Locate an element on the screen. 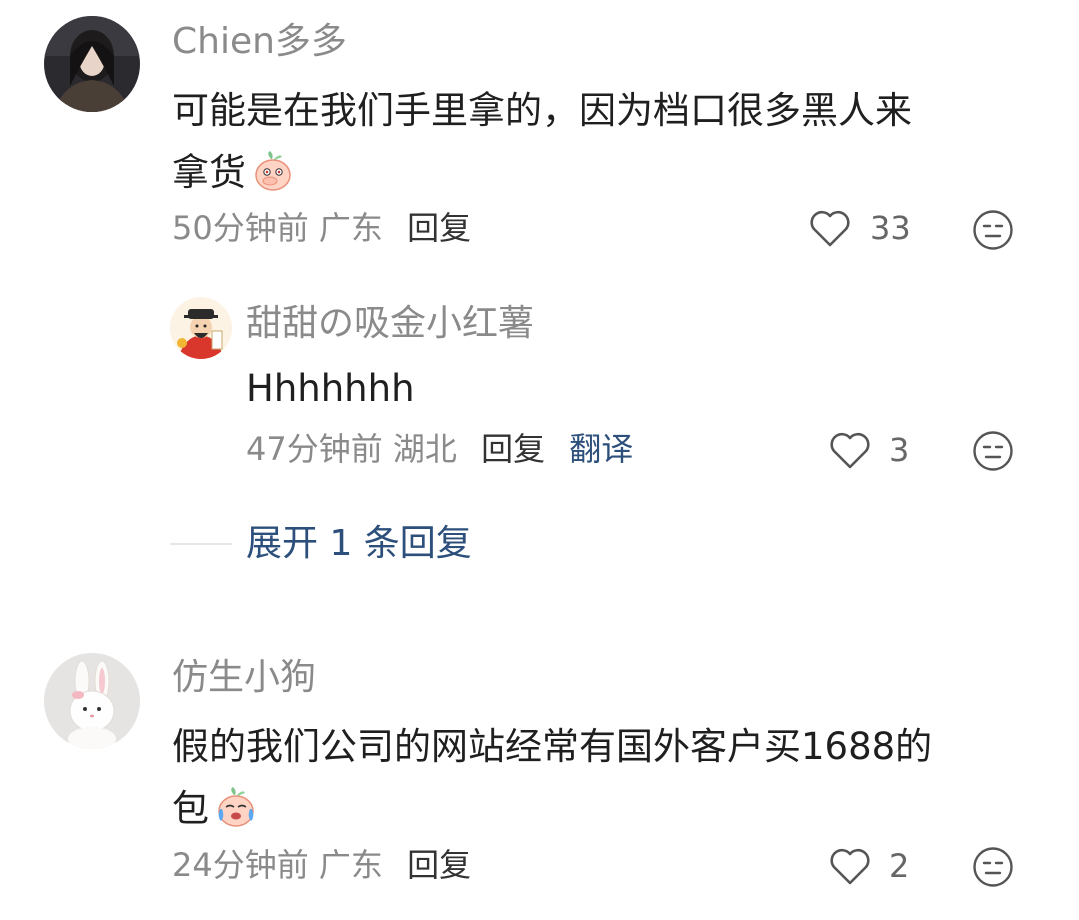 The height and width of the screenshot is (920, 1079). expand-divider is located at coordinates (201, 544).